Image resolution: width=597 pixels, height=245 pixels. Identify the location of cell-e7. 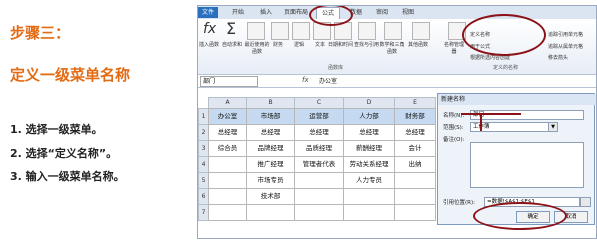
(415, 212).